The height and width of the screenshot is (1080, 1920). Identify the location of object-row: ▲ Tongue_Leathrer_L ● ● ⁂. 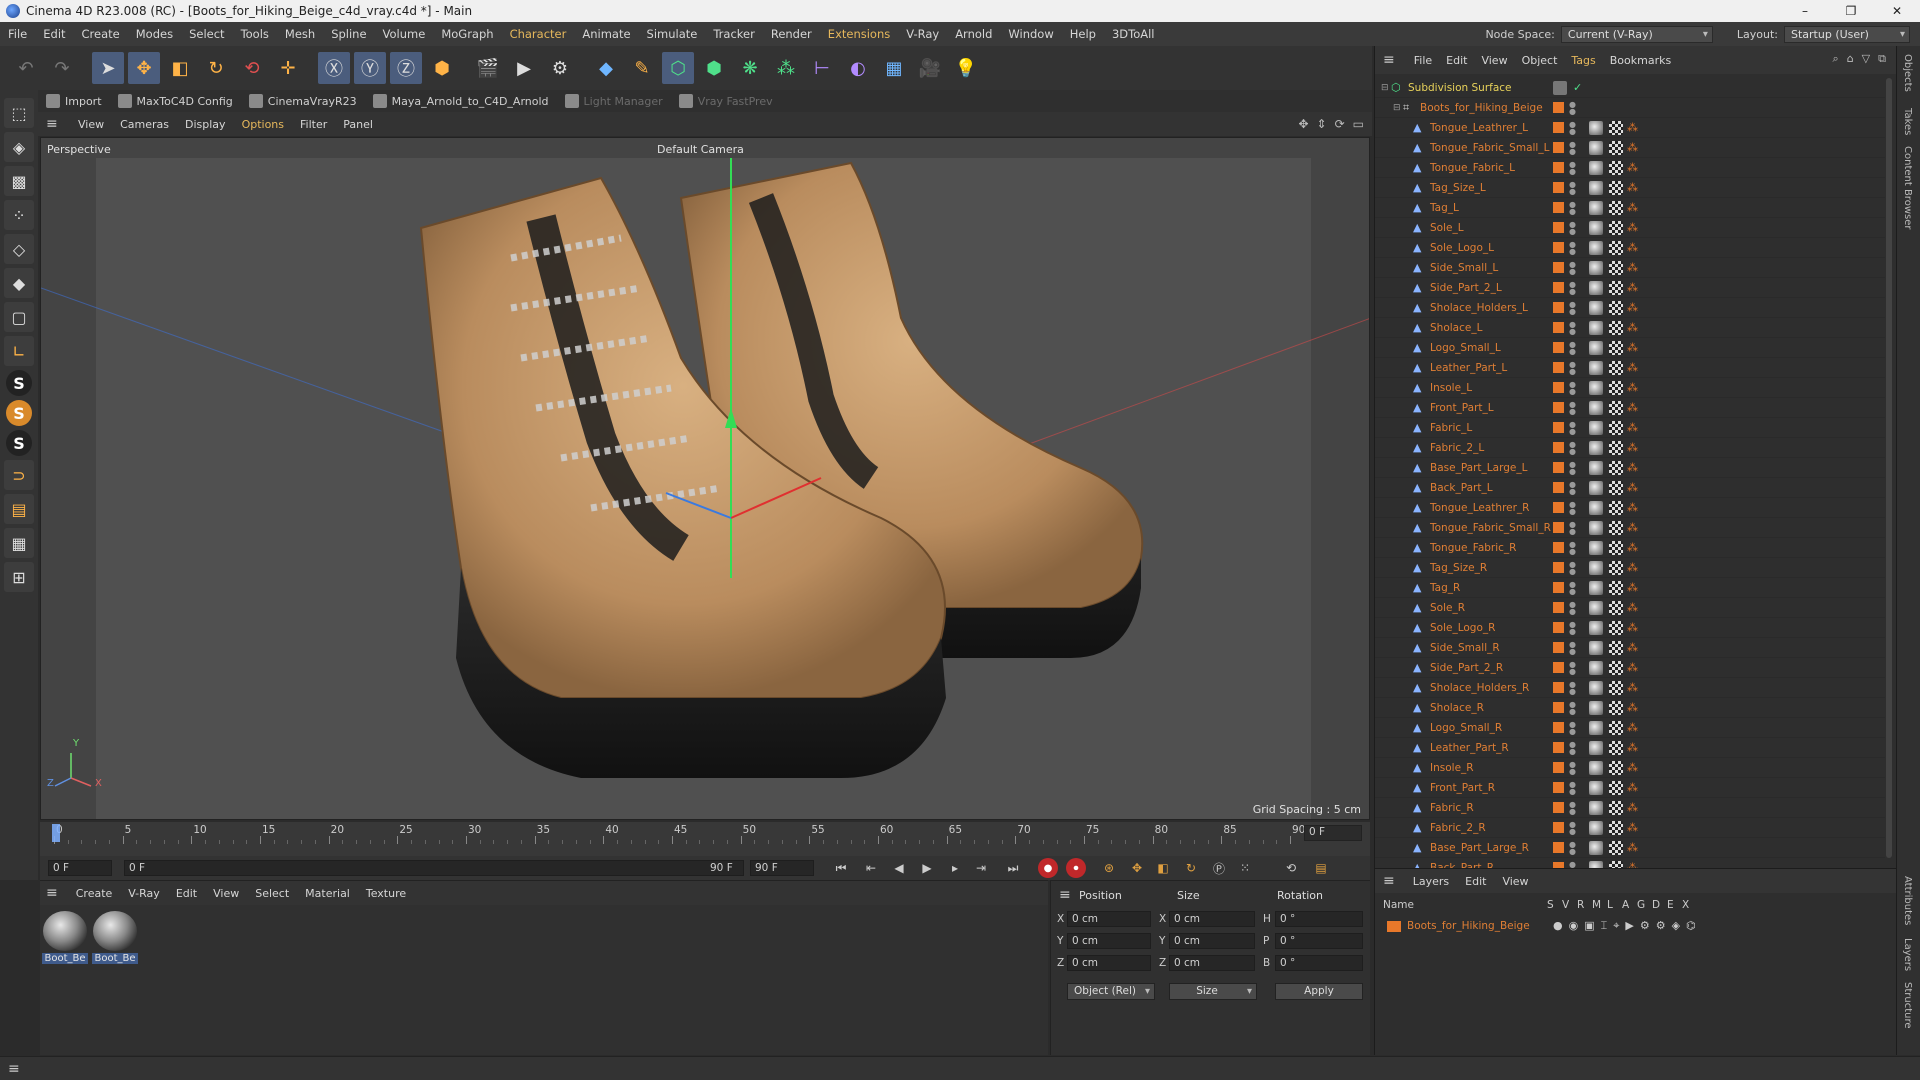
(1630, 128).